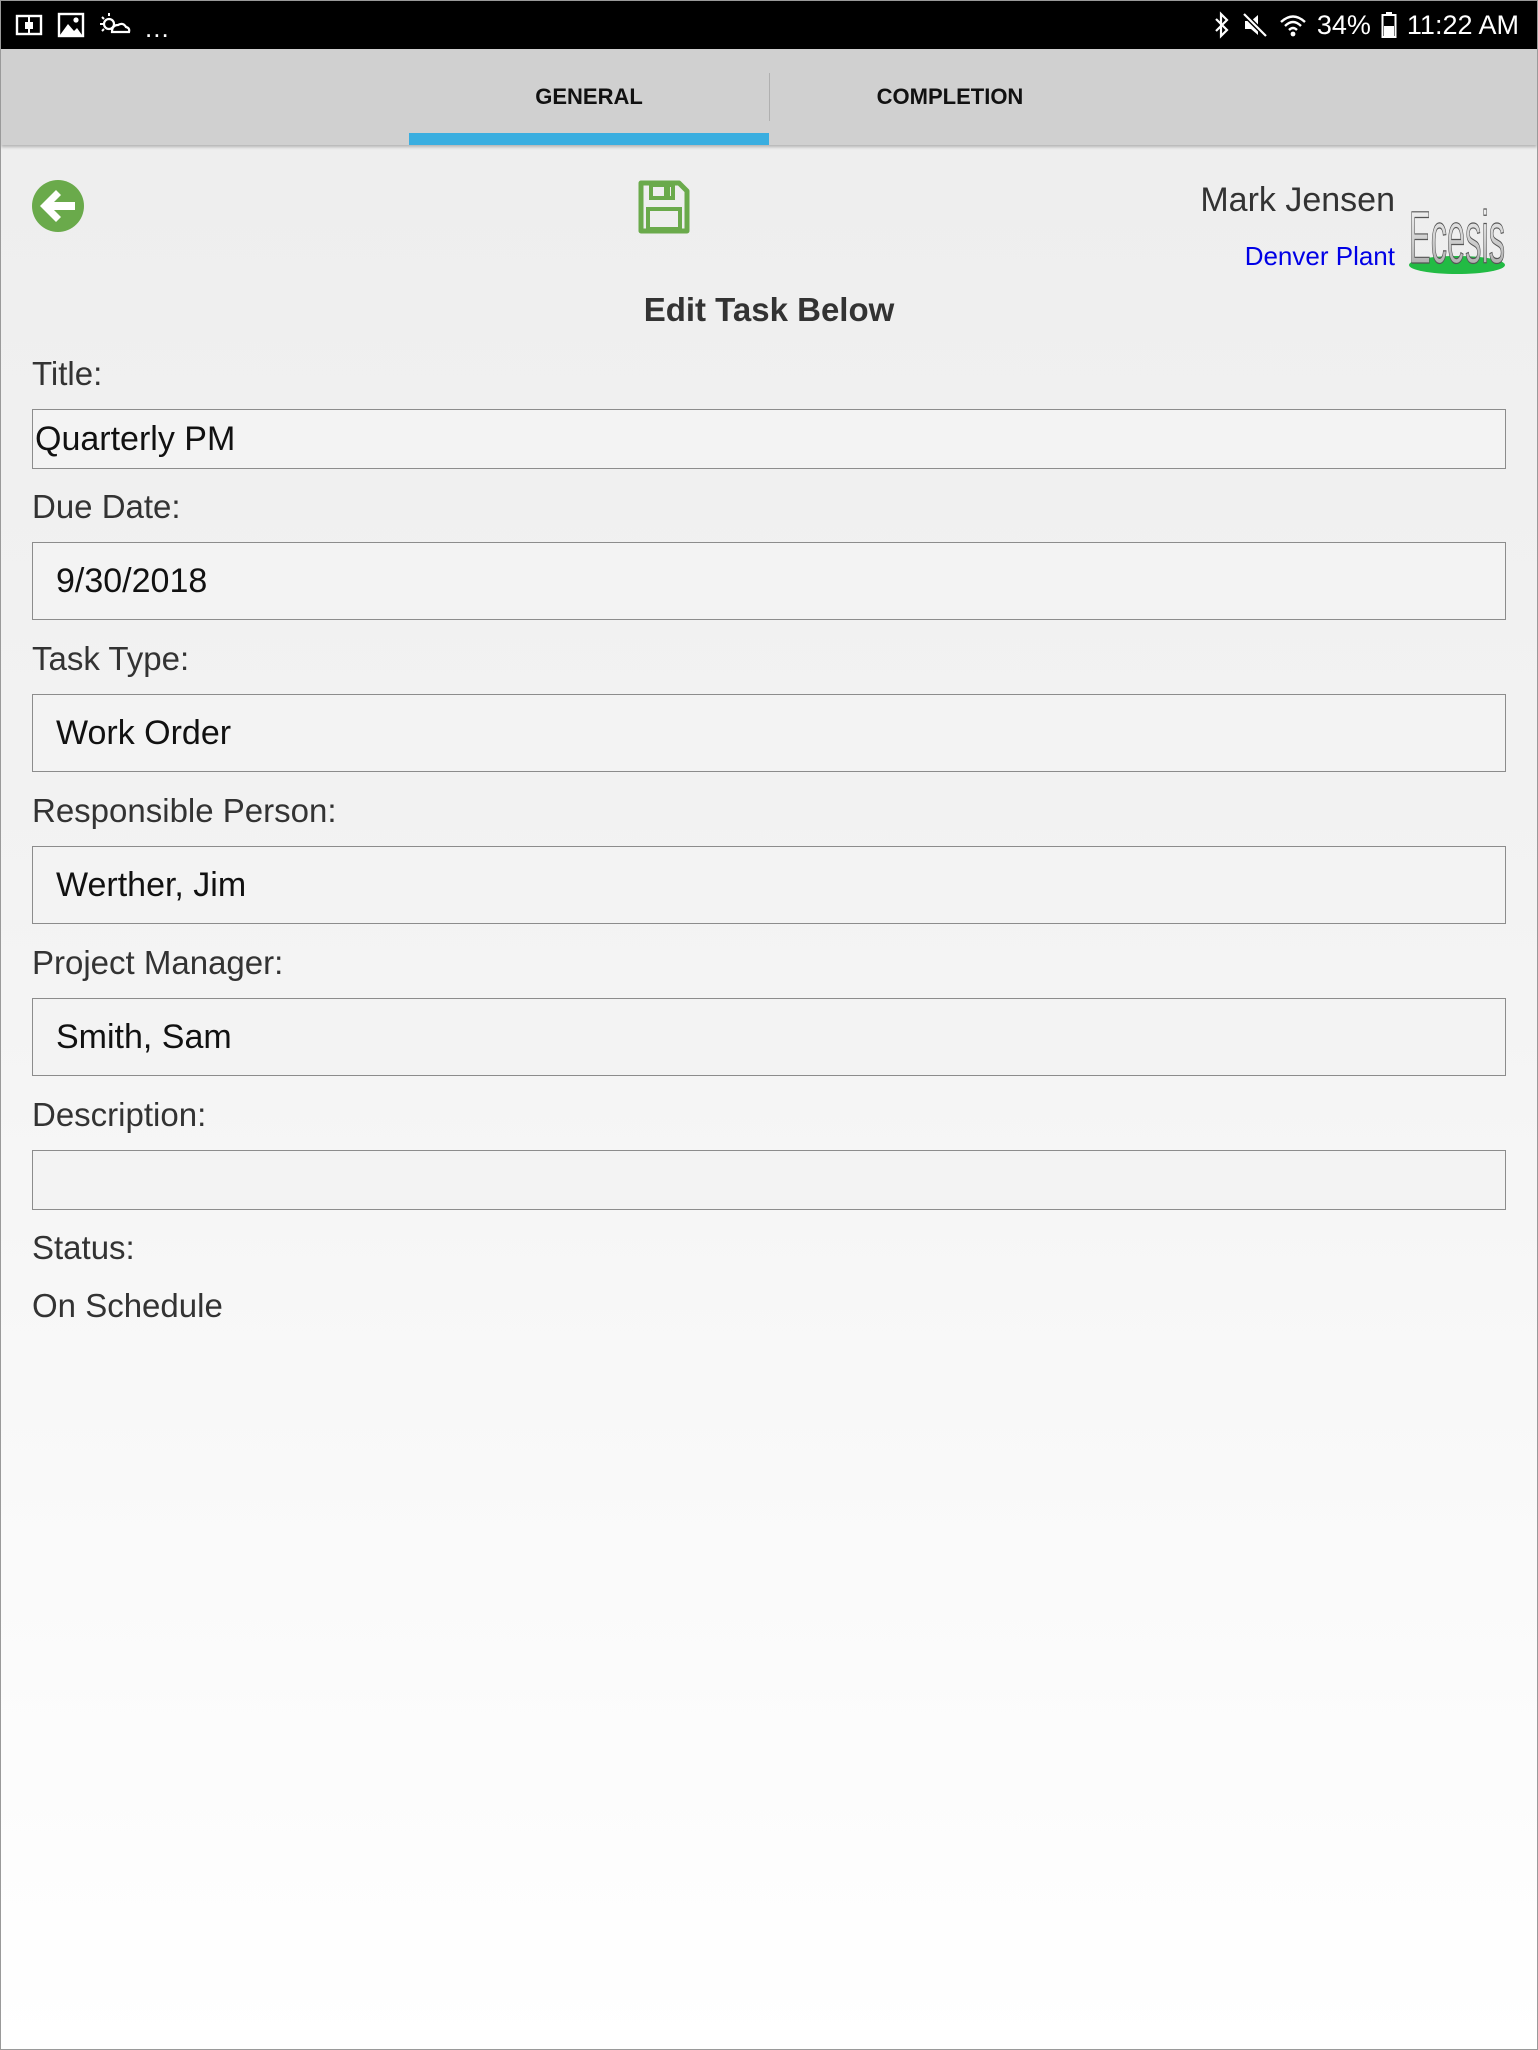 This screenshot has height=2050, width=1538. I want to click on task-type-label: Task Type:, so click(111, 658).